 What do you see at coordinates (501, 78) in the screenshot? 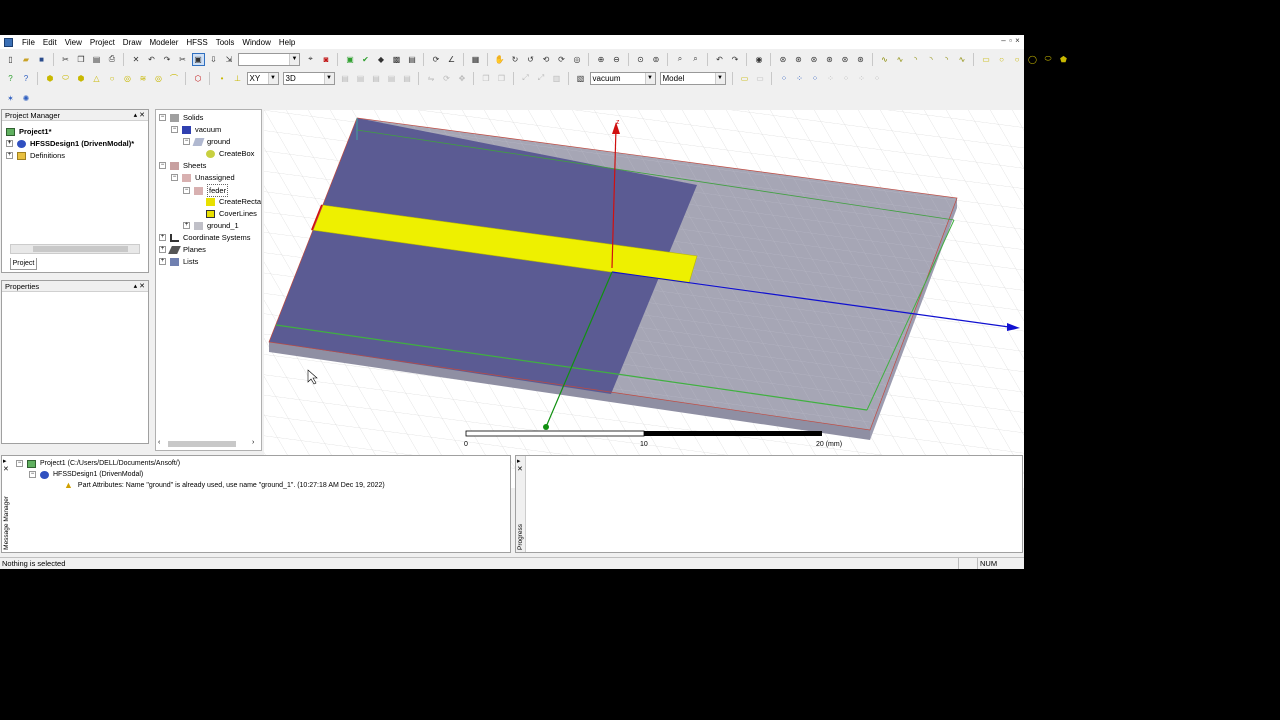
I see `duplicate2-icon: ❐` at bounding box center [501, 78].